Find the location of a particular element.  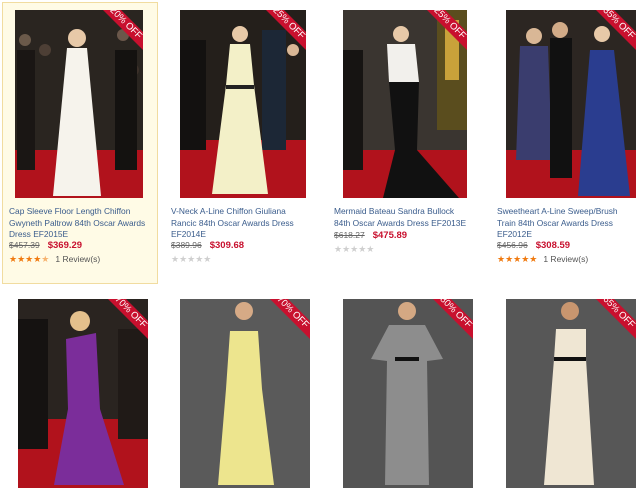

old-price: $456.96 is located at coordinates (512, 245).